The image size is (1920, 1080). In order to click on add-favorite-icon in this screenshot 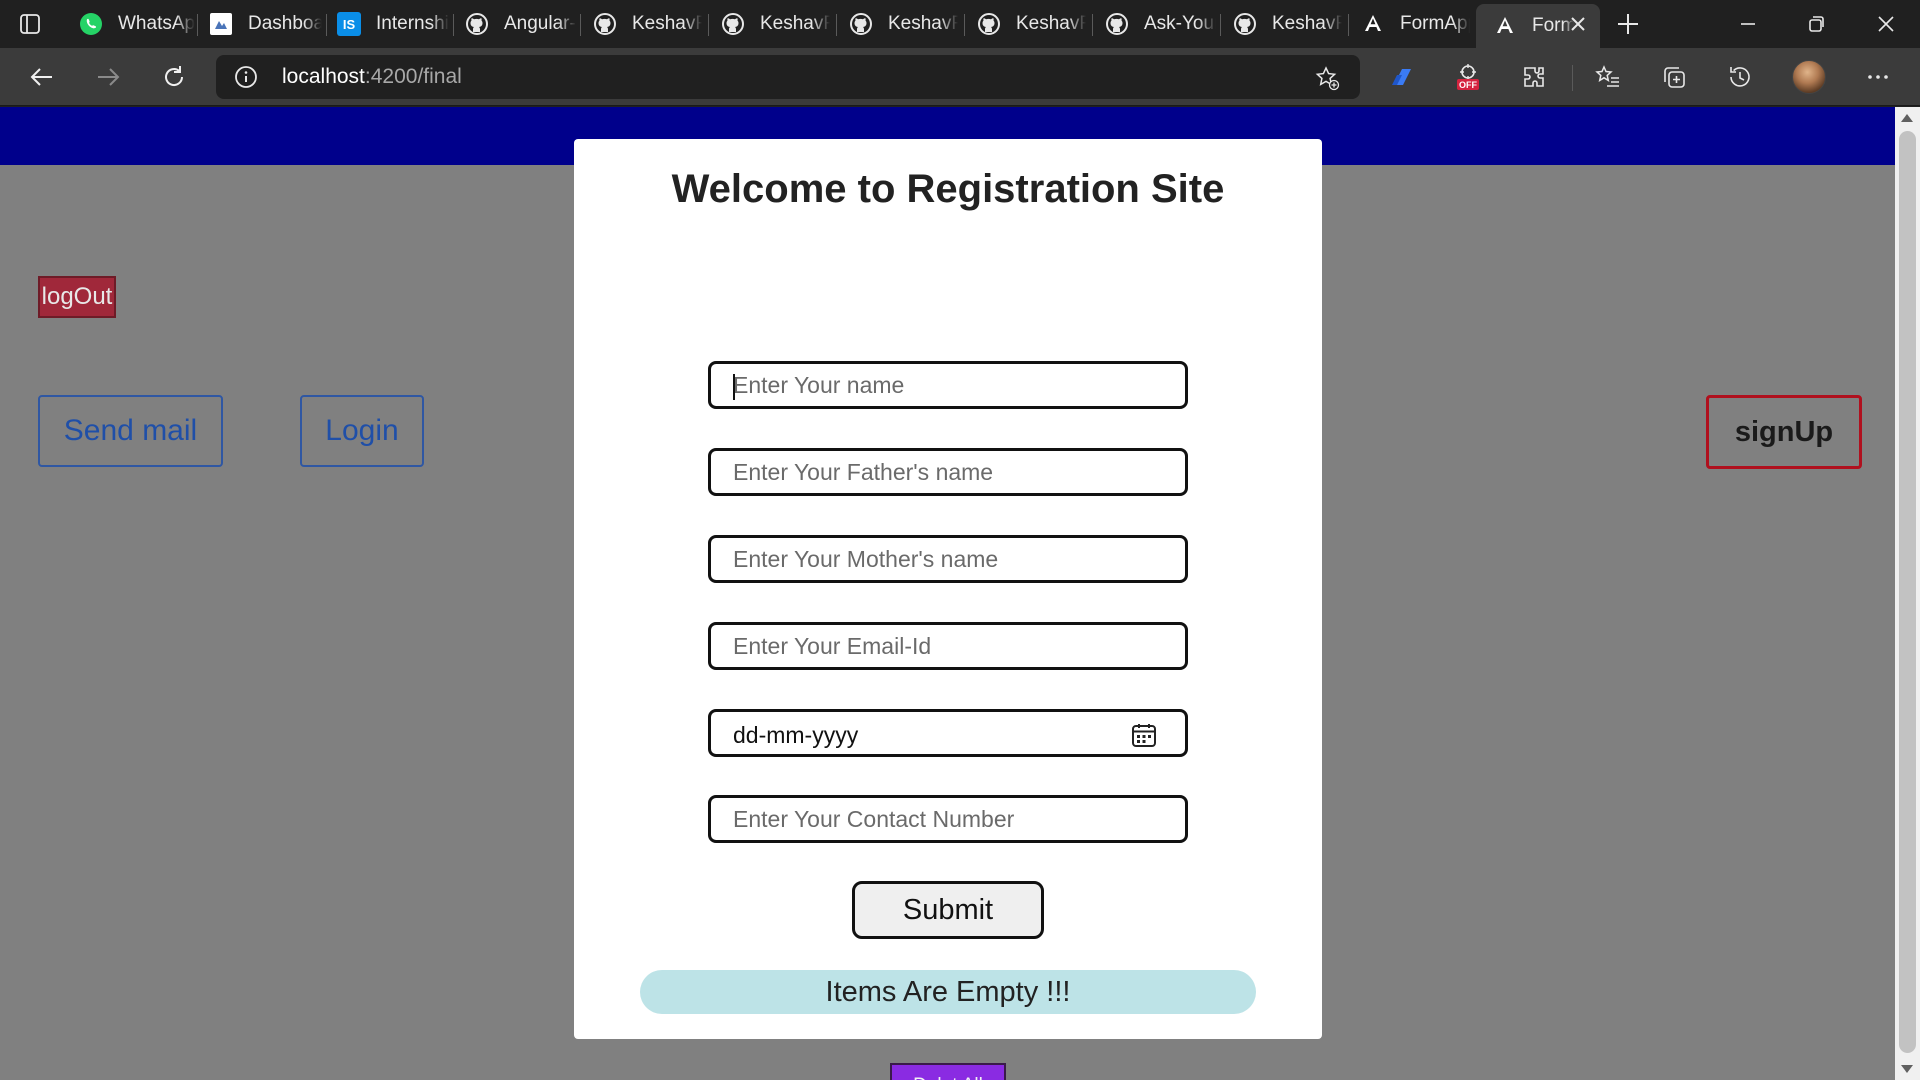, I will do `click(1327, 78)`.